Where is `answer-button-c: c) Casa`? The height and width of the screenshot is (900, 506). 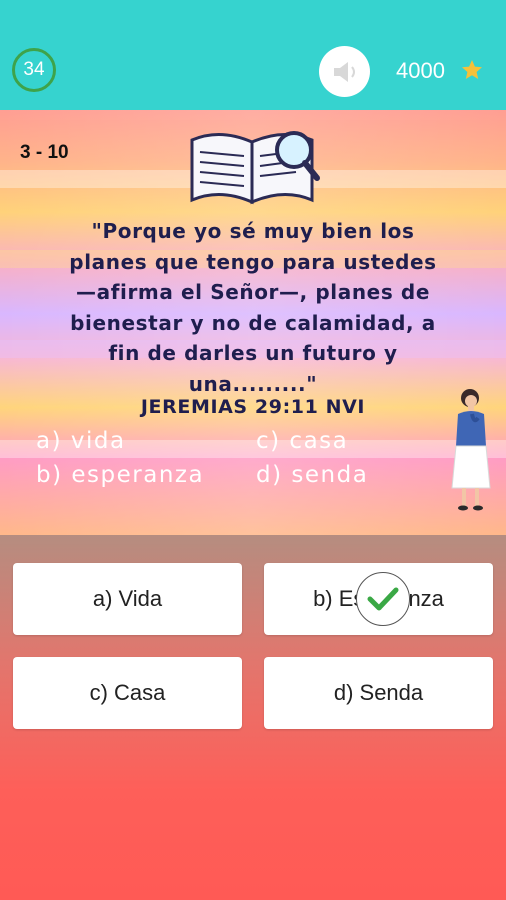 answer-button-c: c) Casa is located at coordinates (127, 693).